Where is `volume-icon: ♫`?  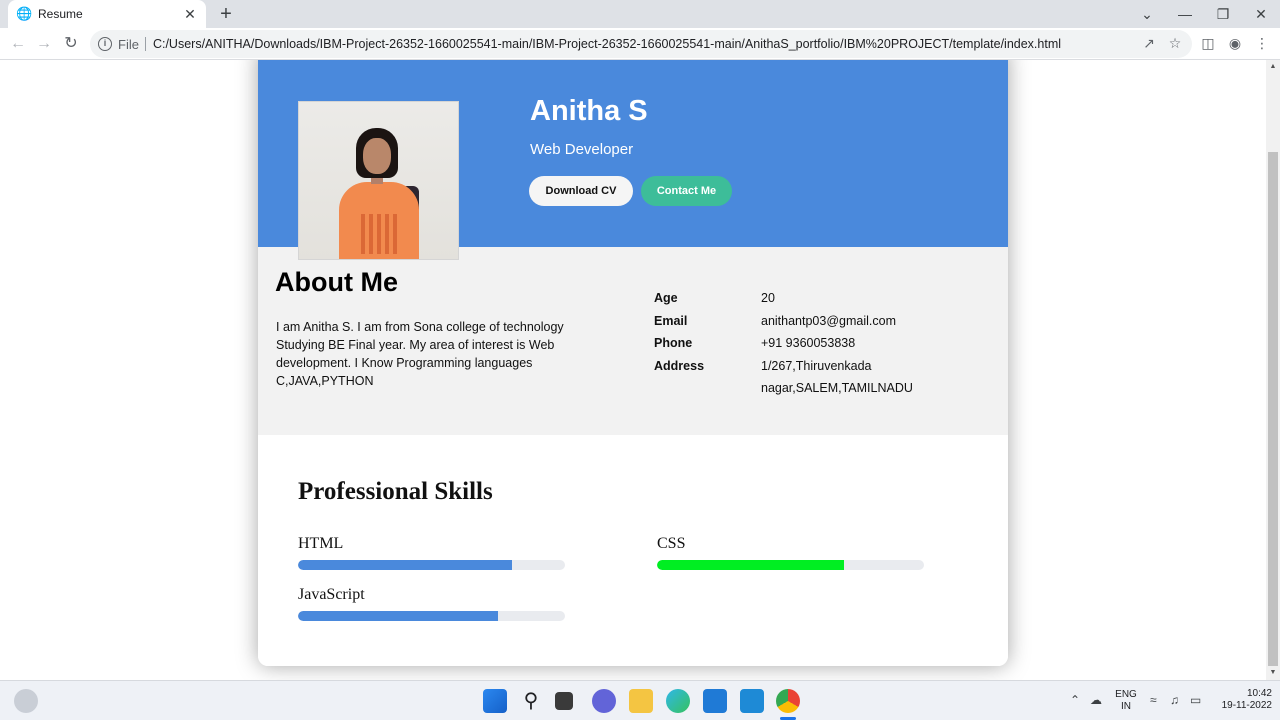
volume-icon: ♫ is located at coordinates (1174, 700).